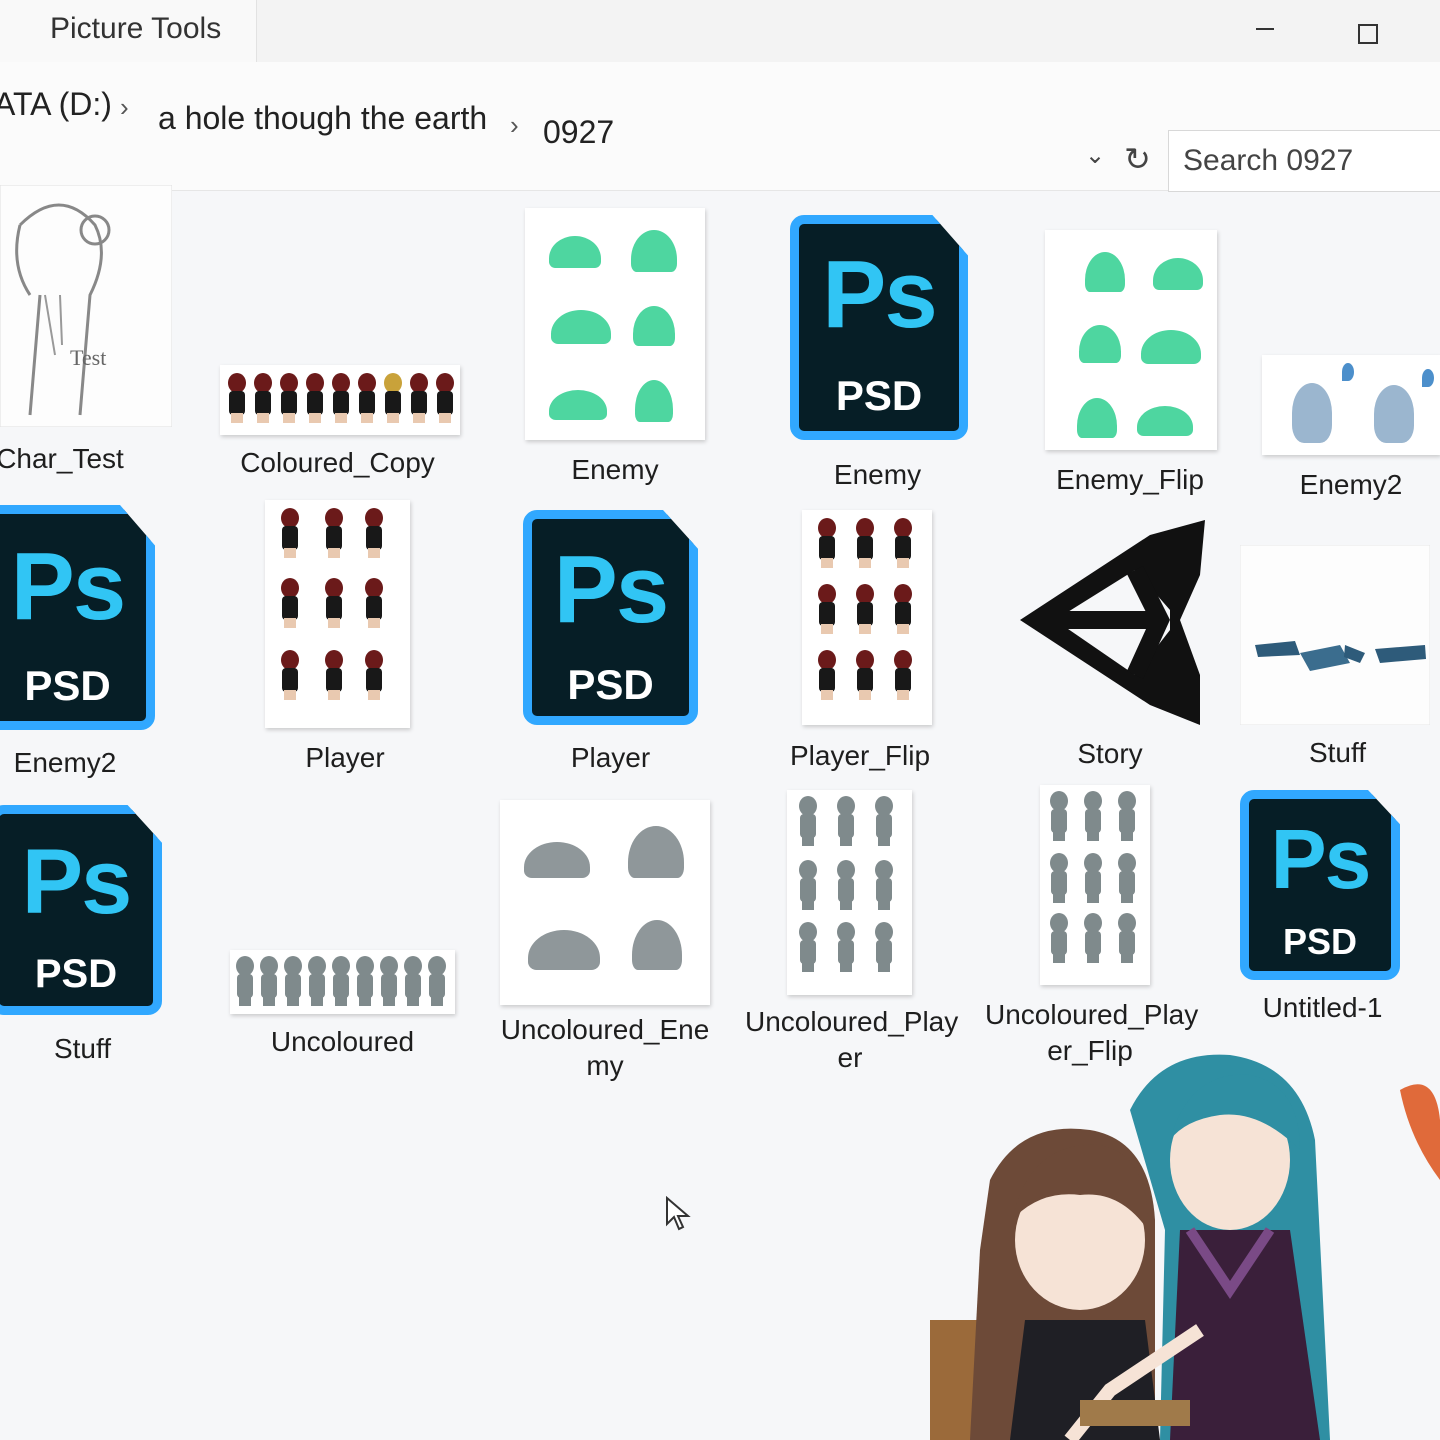  I want to click on file-item-player-png: Player, so click(345, 642).